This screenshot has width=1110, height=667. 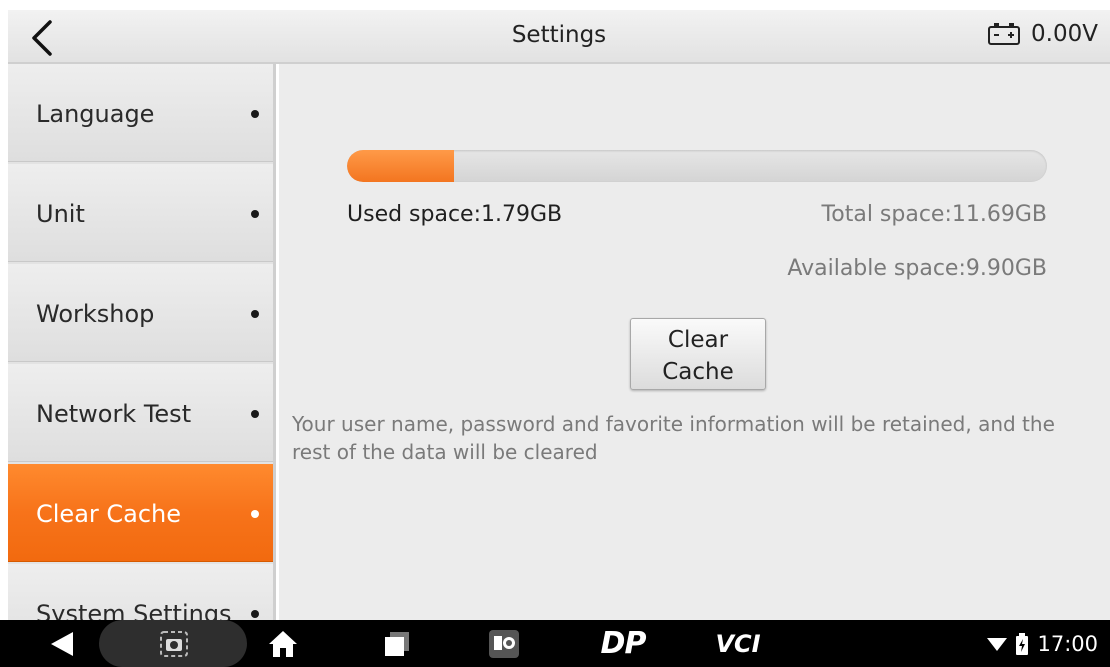 What do you see at coordinates (1004, 34) in the screenshot?
I see `car-battery-icon` at bounding box center [1004, 34].